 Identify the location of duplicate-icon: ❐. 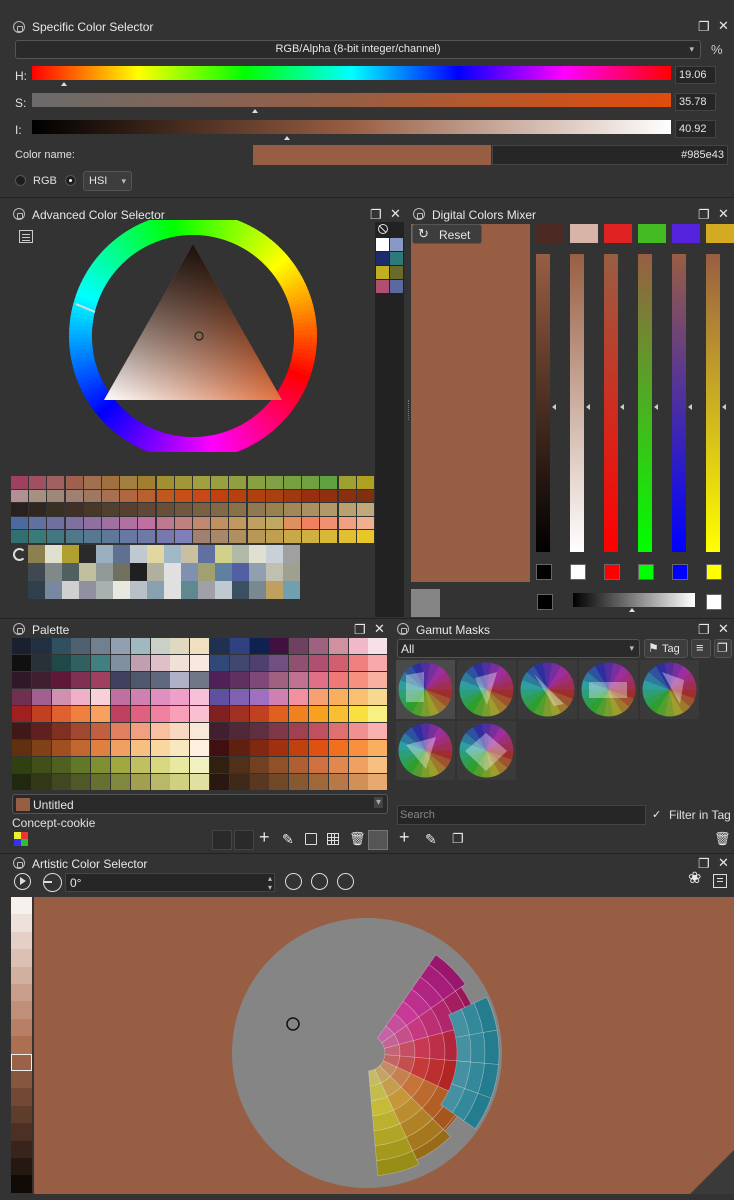
(458, 838).